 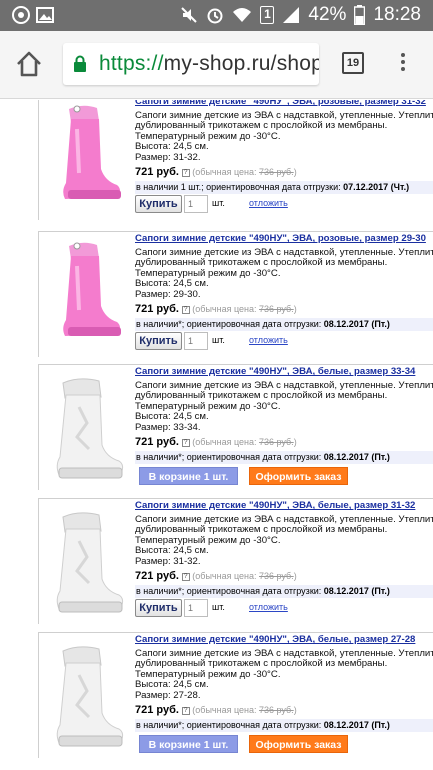 What do you see at coordinates (80, 63) in the screenshot?
I see `lock-icon` at bounding box center [80, 63].